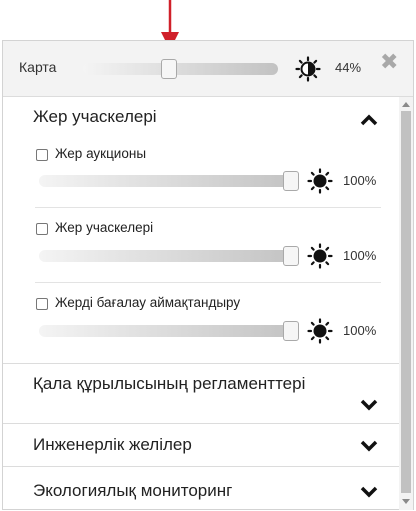 The width and height of the screenshot is (416, 511). I want to click on map-opacity-slider-thumb, so click(169, 69).